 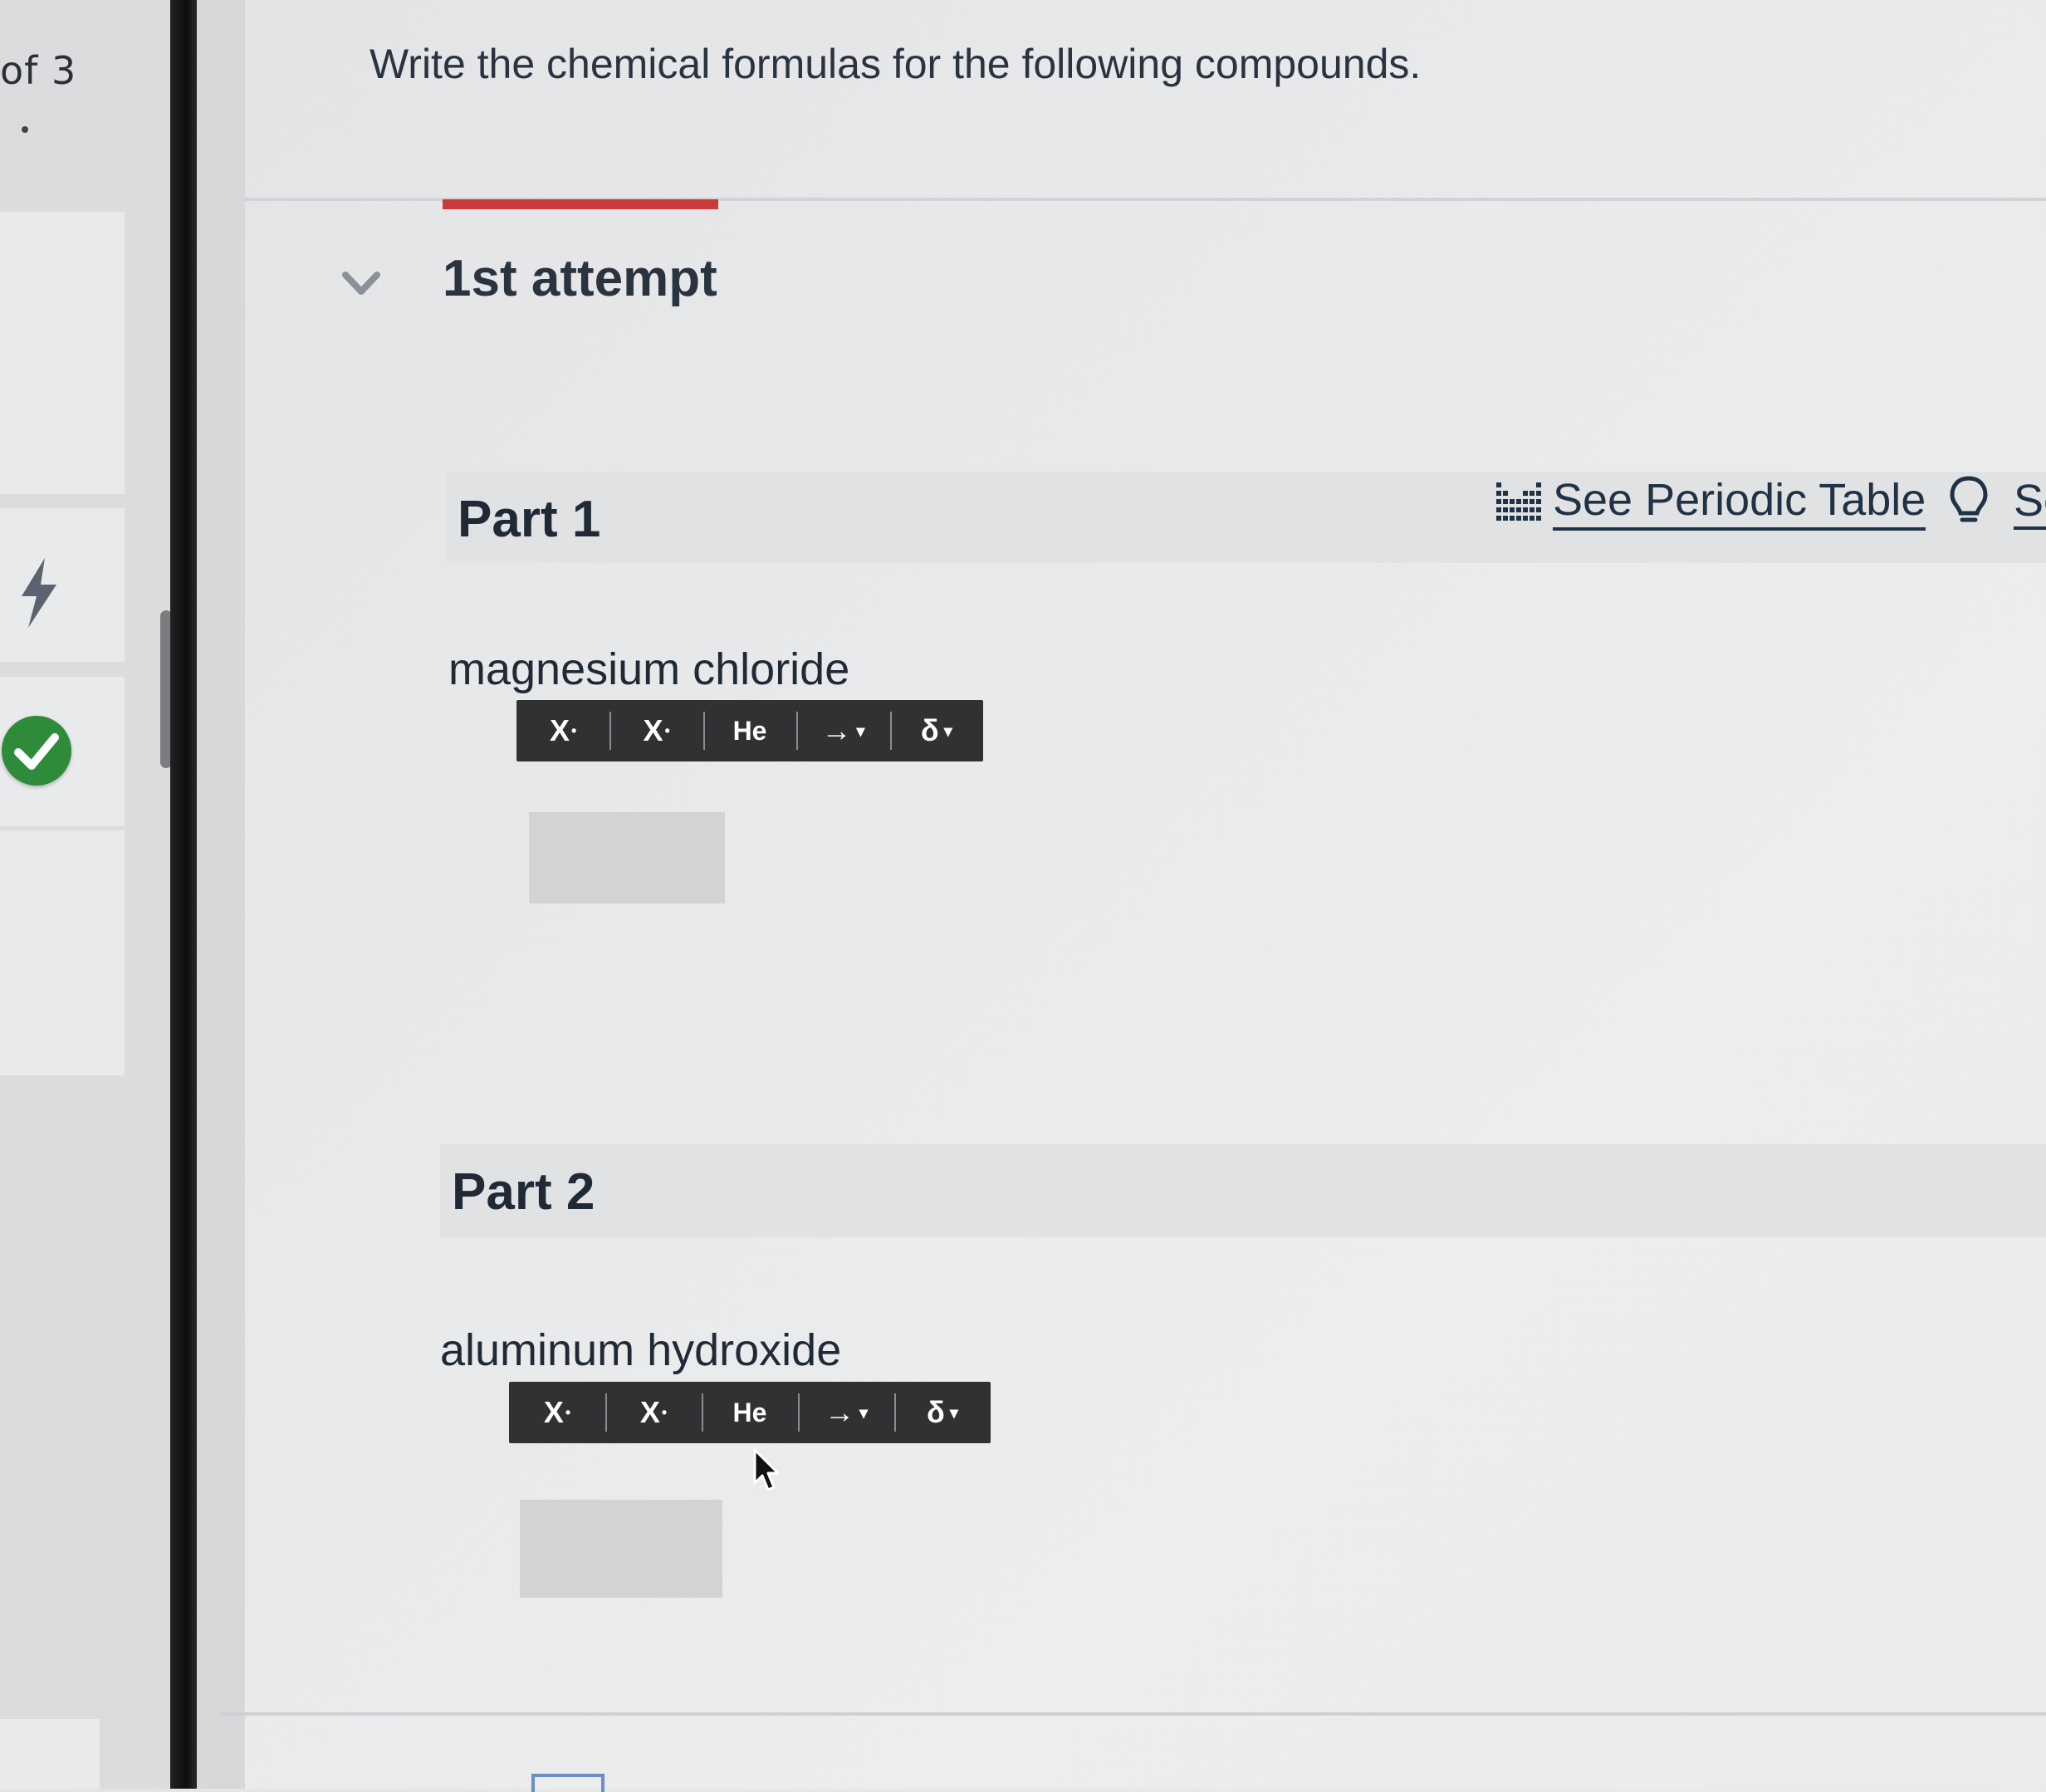 I want to click on part-1-answer-input, so click(x=627, y=857).